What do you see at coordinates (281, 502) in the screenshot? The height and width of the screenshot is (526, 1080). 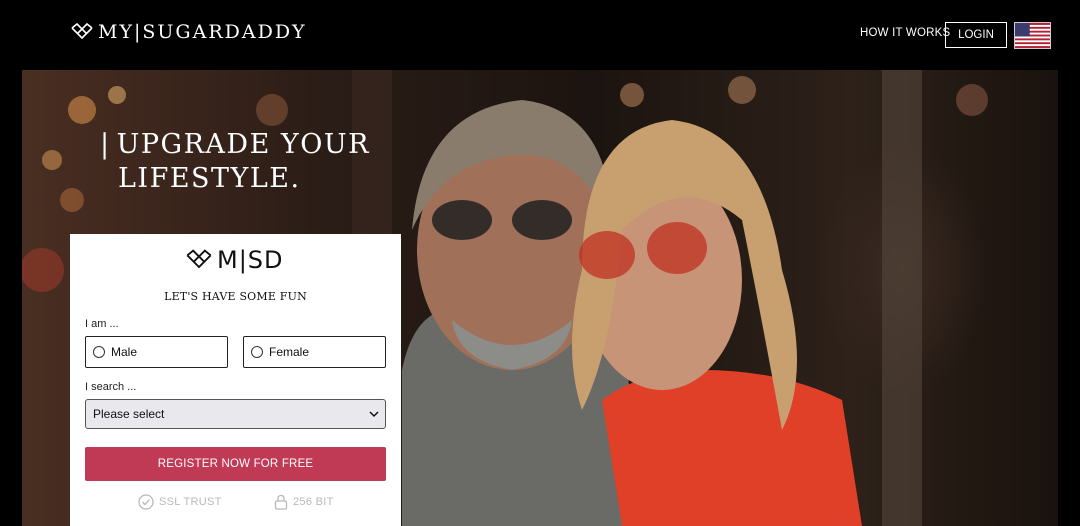 I see `lock-icon` at bounding box center [281, 502].